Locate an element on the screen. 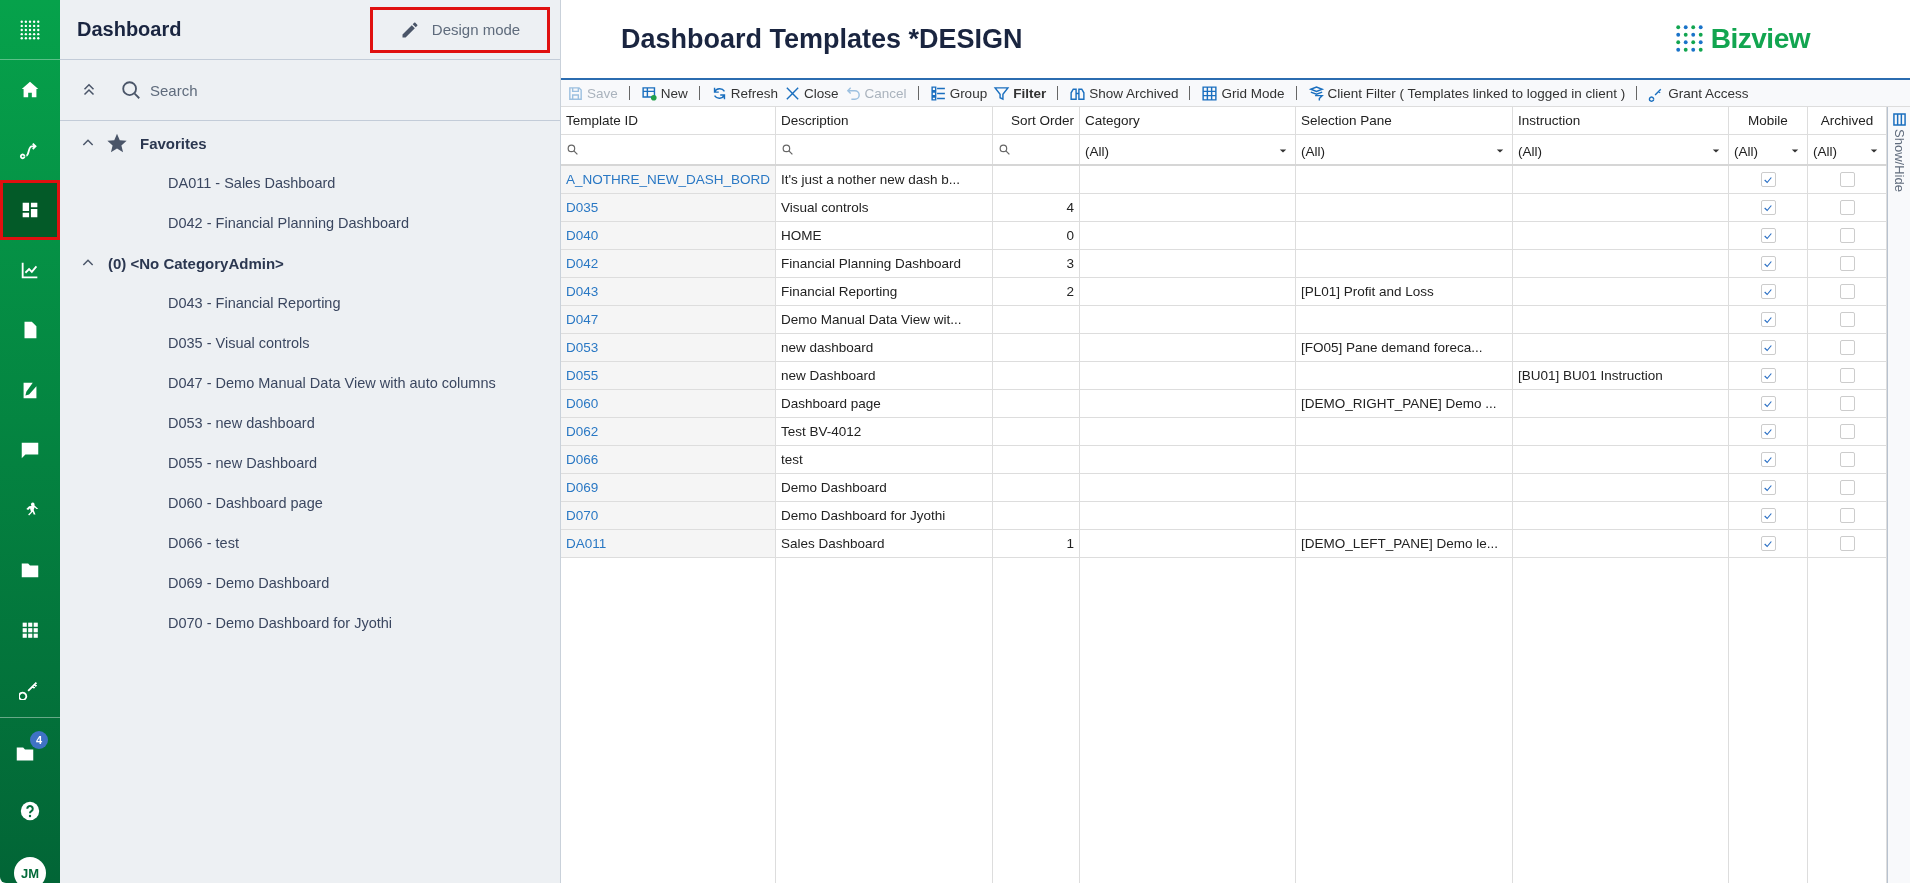 The height and width of the screenshot is (883, 1910). toolbar-button: Grid Mode is located at coordinates (1243, 93).